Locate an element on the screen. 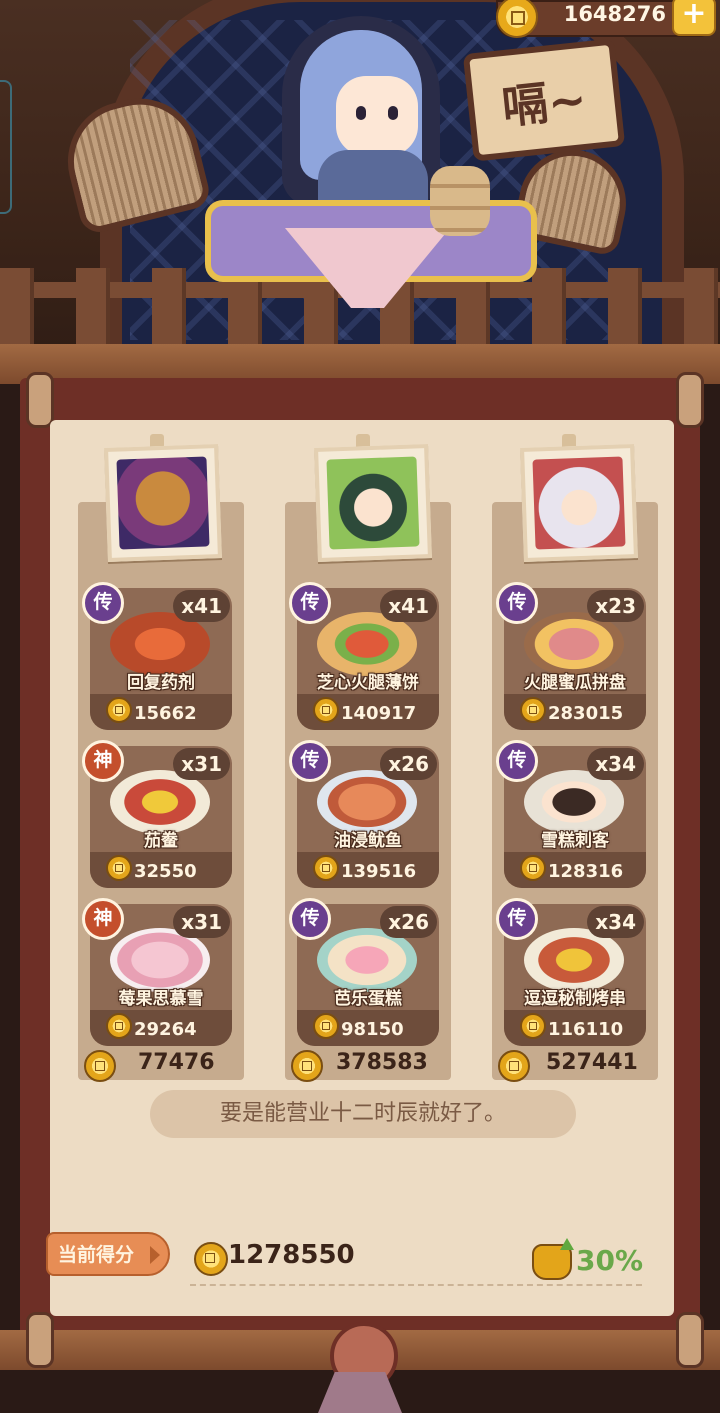  bear-chef-avatar is located at coordinates (163, 503).